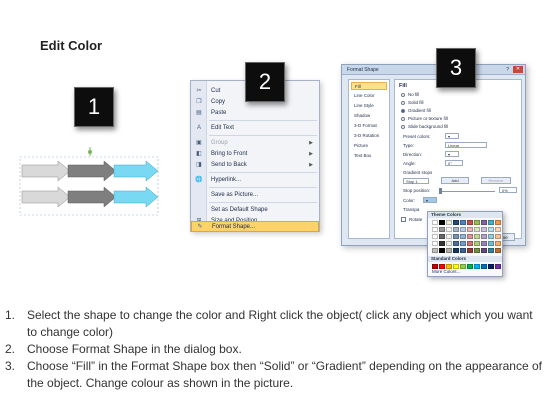  What do you see at coordinates (255, 112) in the screenshot?
I see `menu-item-paste: ▤ Paste` at bounding box center [255, 112].